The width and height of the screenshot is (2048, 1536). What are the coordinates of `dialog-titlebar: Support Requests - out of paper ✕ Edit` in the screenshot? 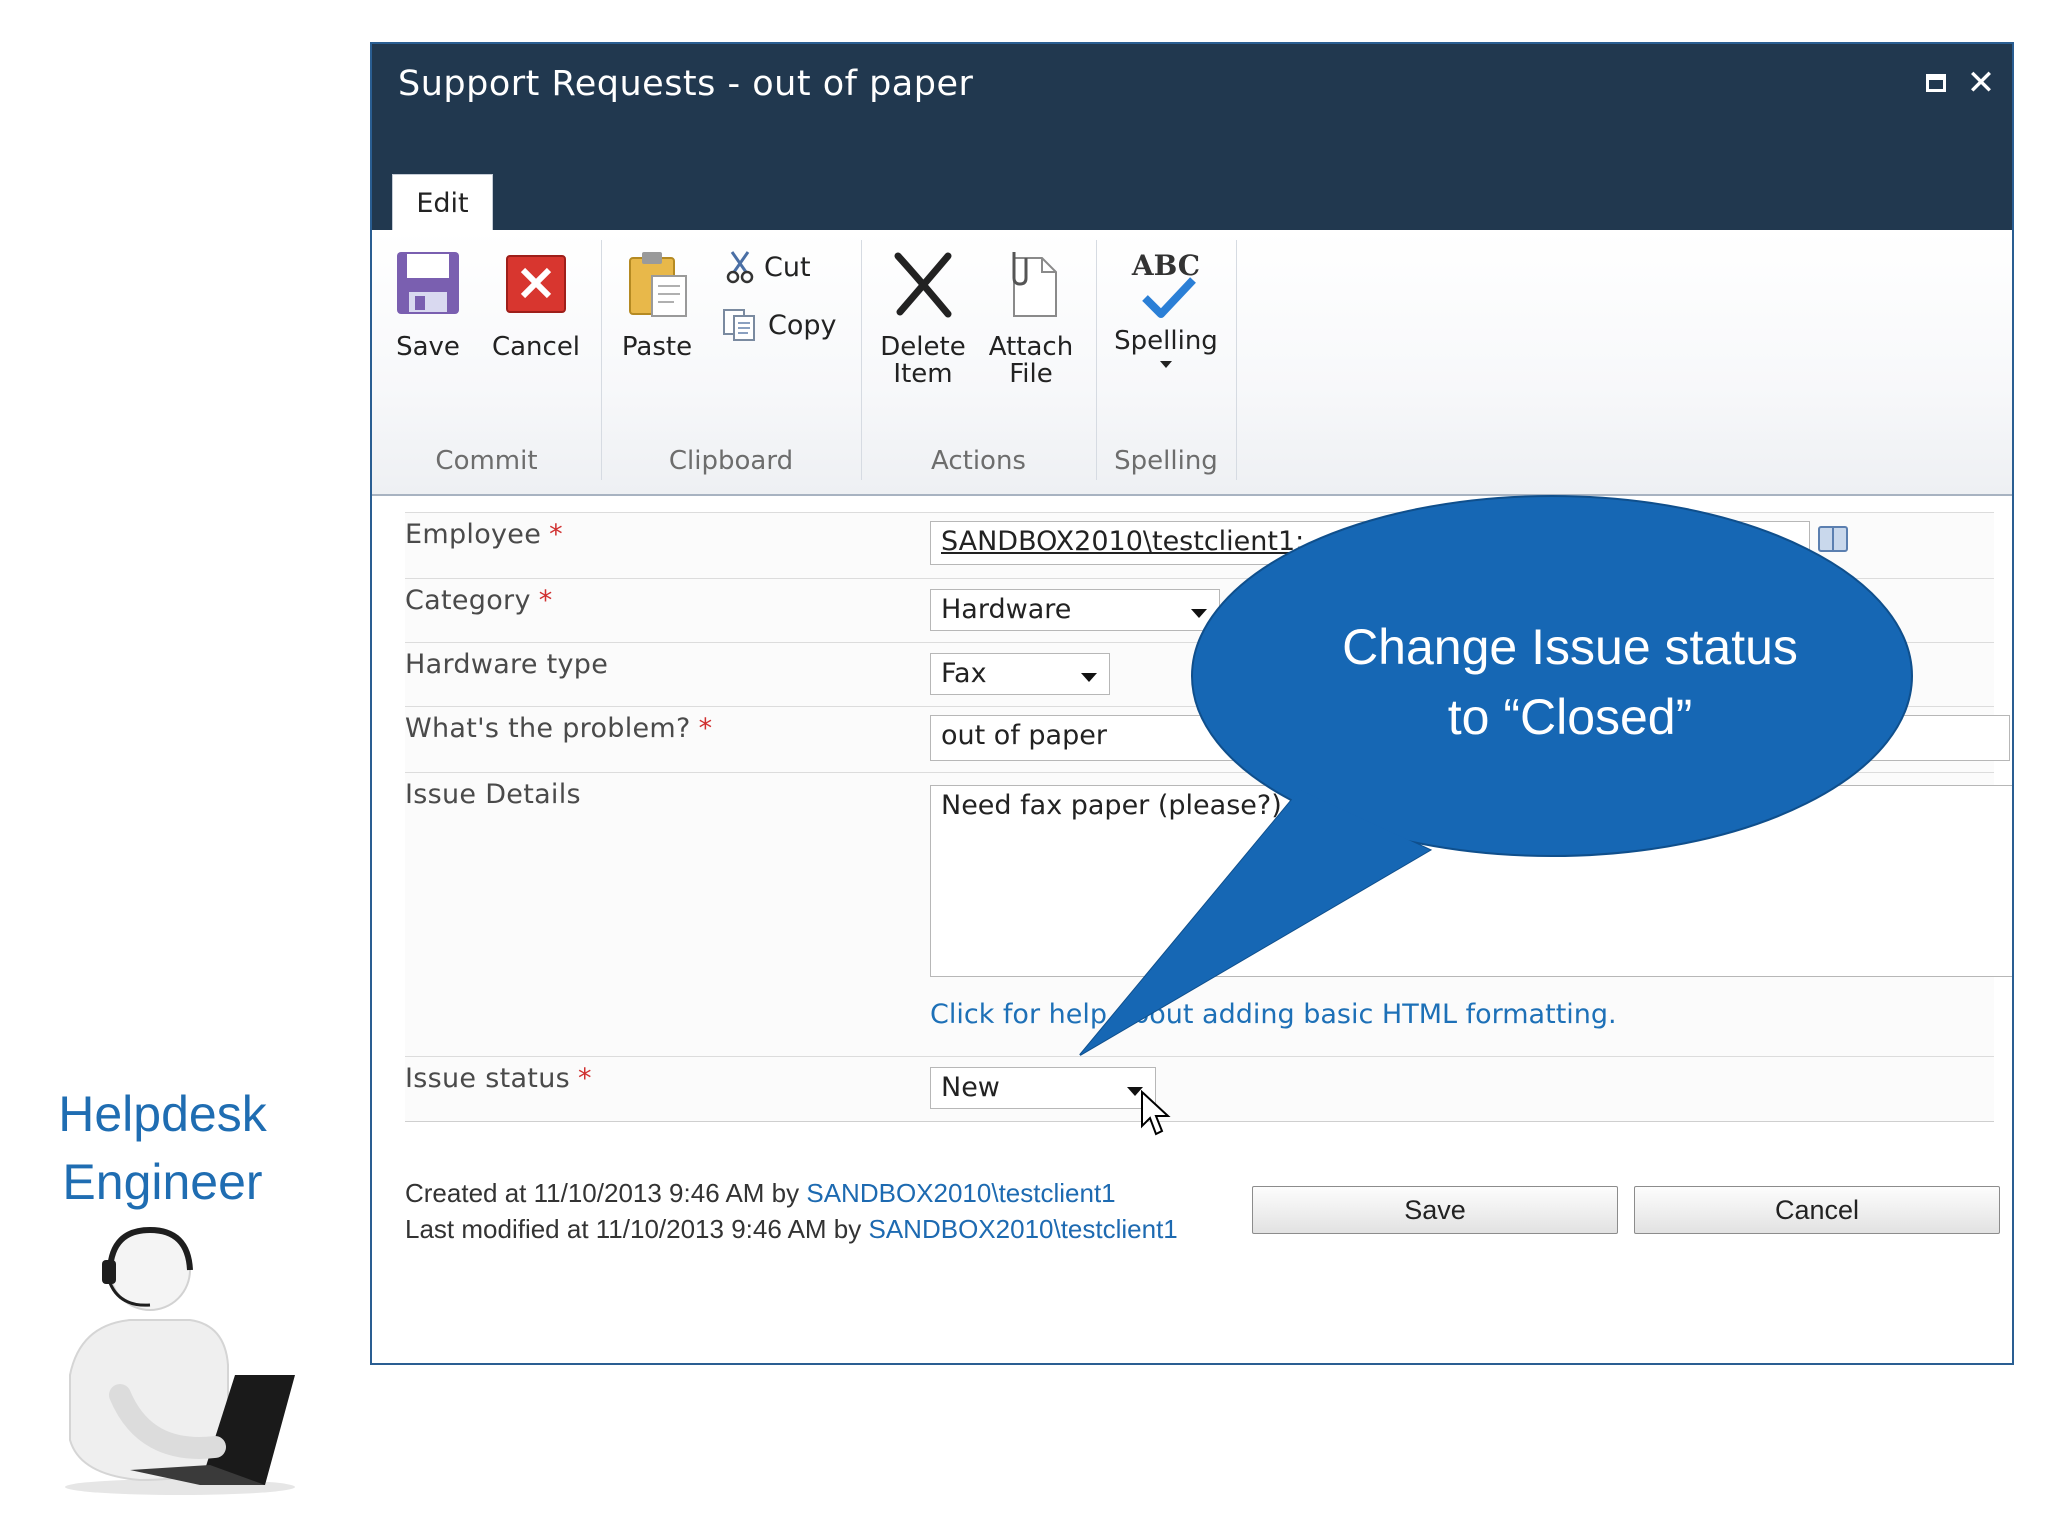 It's located at (1192, 137).